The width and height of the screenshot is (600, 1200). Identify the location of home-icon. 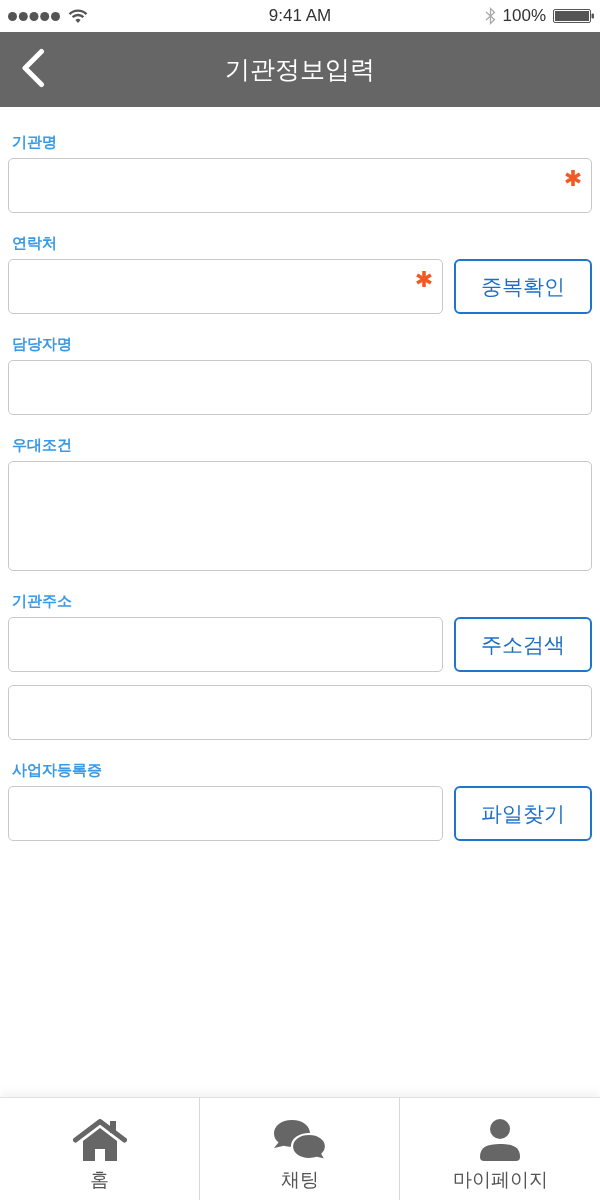
(99, 1140).